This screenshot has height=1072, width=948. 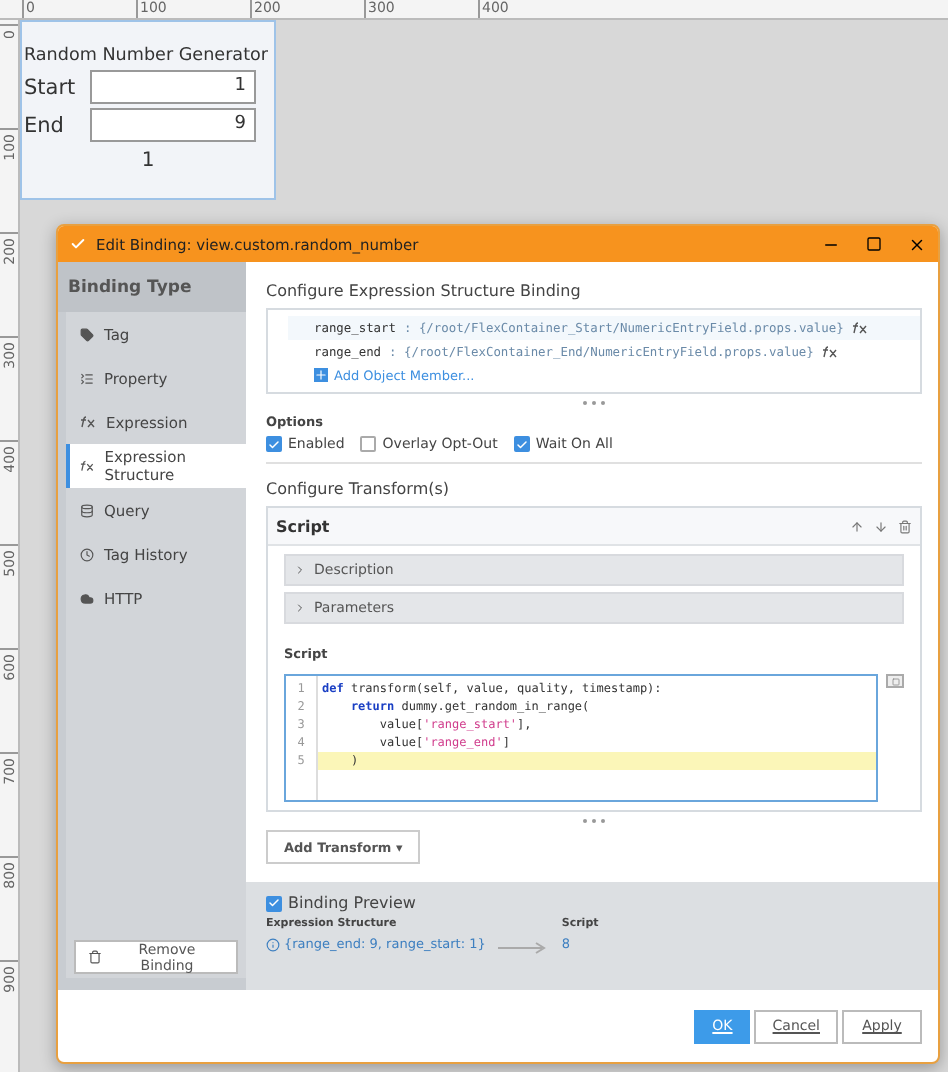 What do you see at coordinates (304, 526) in the screenshot?
I see `card-title: Script` at bounding box center [304, 526].